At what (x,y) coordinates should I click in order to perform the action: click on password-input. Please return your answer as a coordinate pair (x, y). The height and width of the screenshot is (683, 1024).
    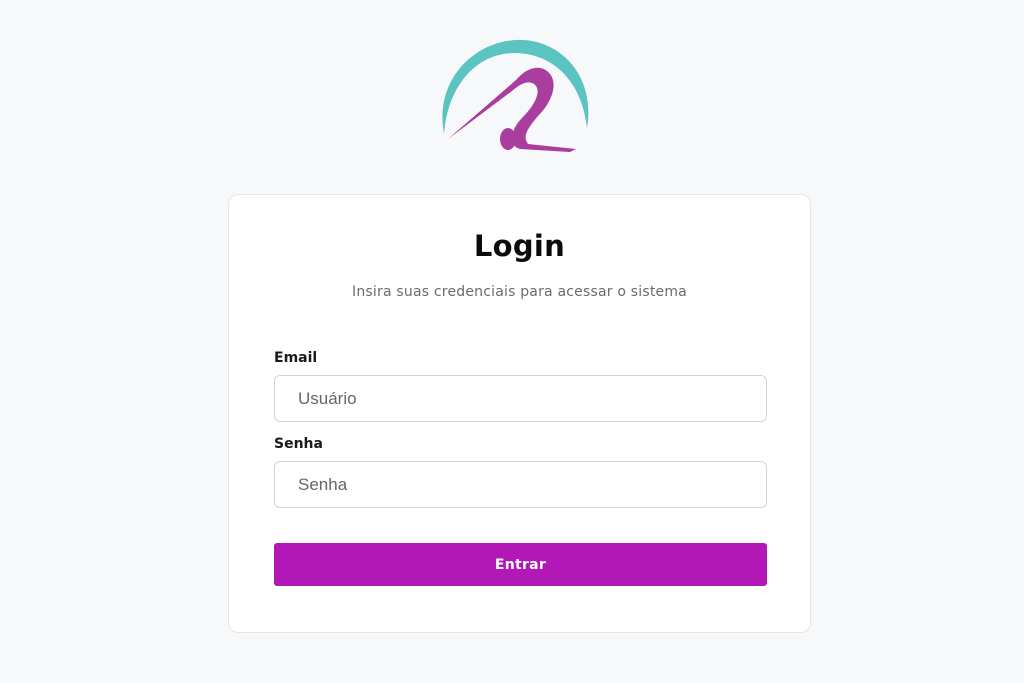
    Looking at the image, I should click on (520, 484).